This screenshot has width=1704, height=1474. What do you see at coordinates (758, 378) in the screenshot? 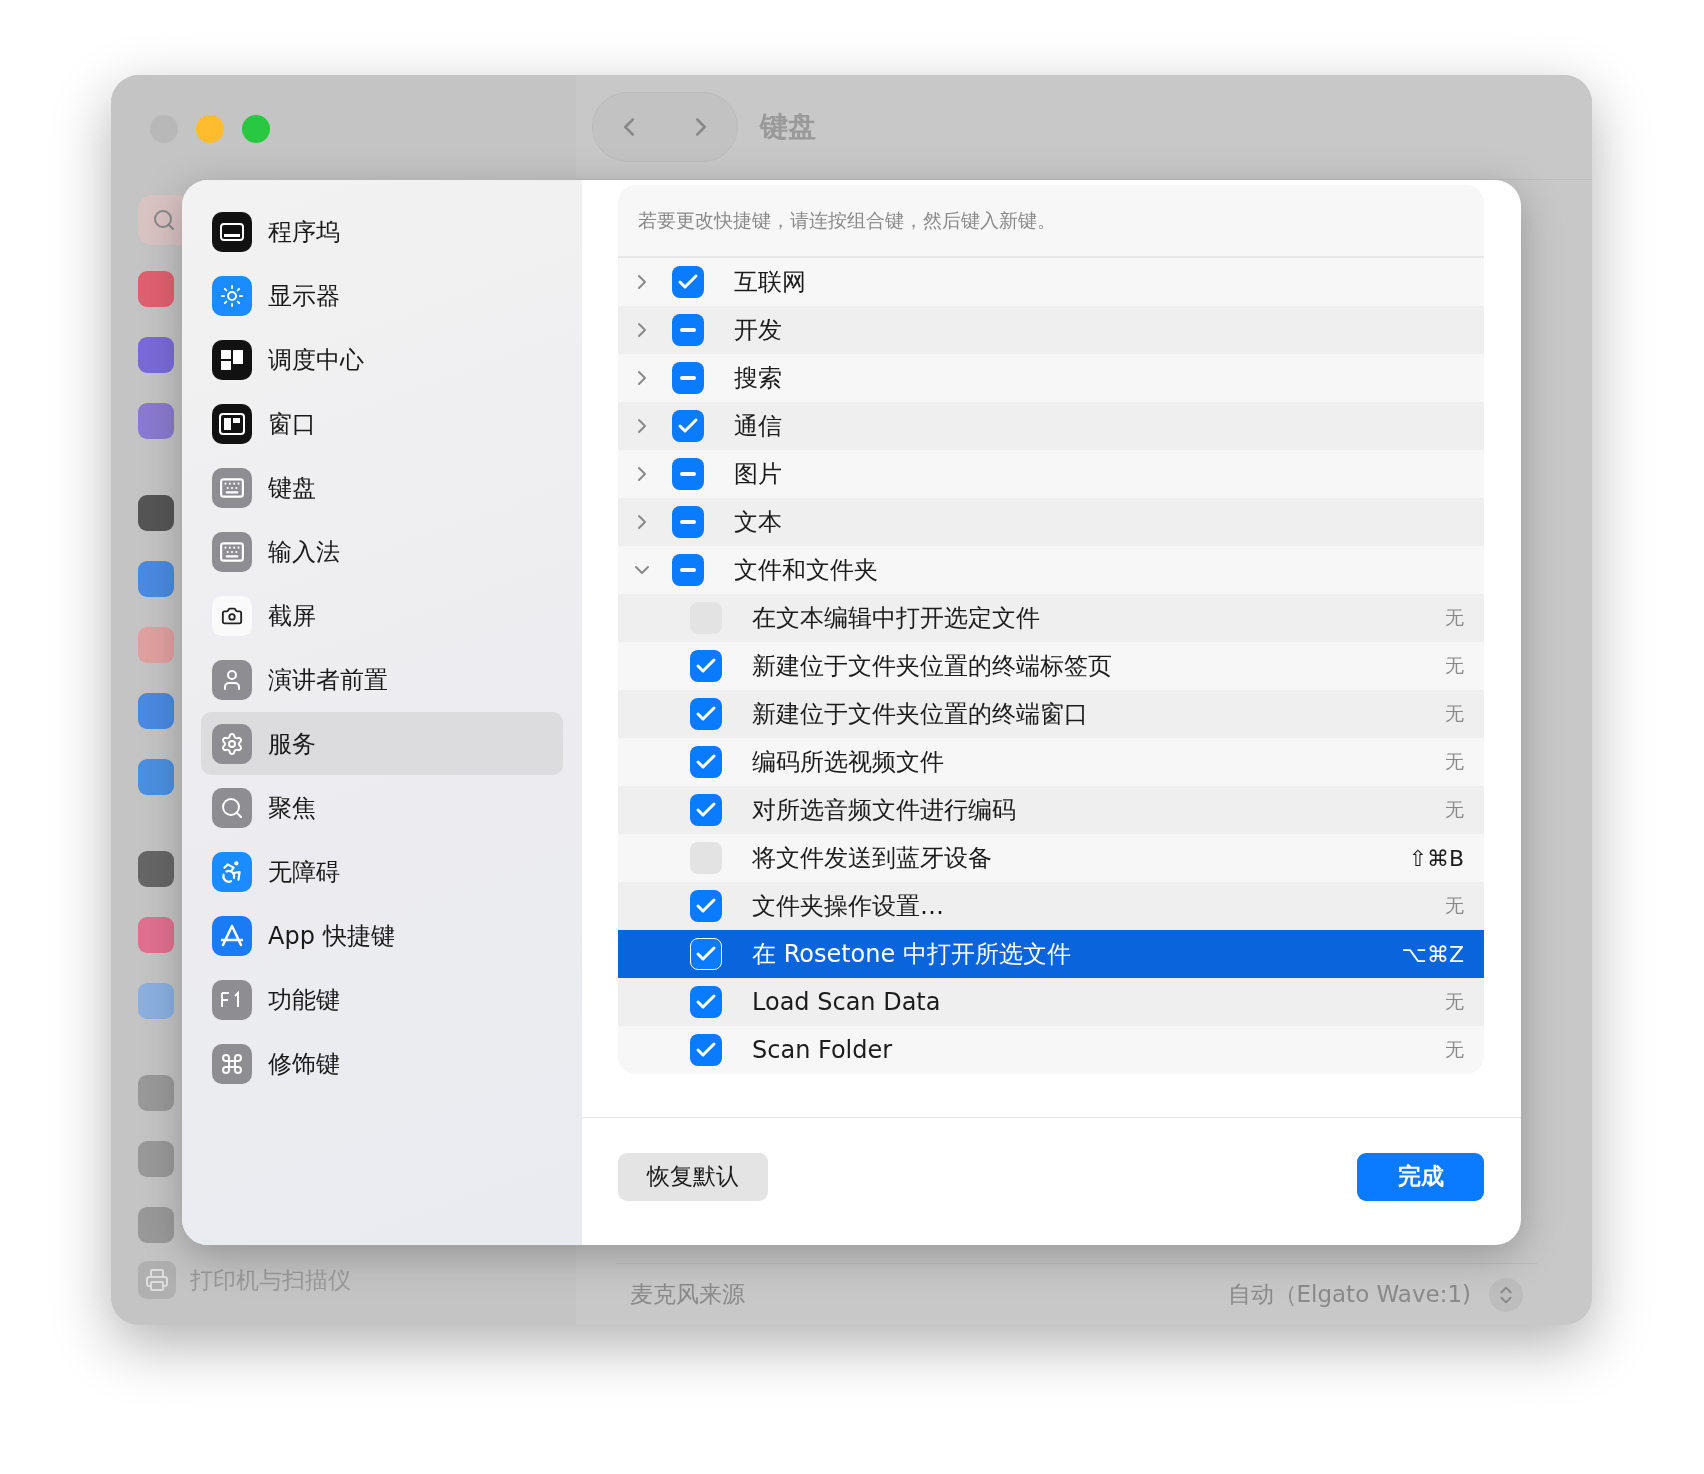
I see `service-group-label: 搜索` at bounding box center [758, 378].